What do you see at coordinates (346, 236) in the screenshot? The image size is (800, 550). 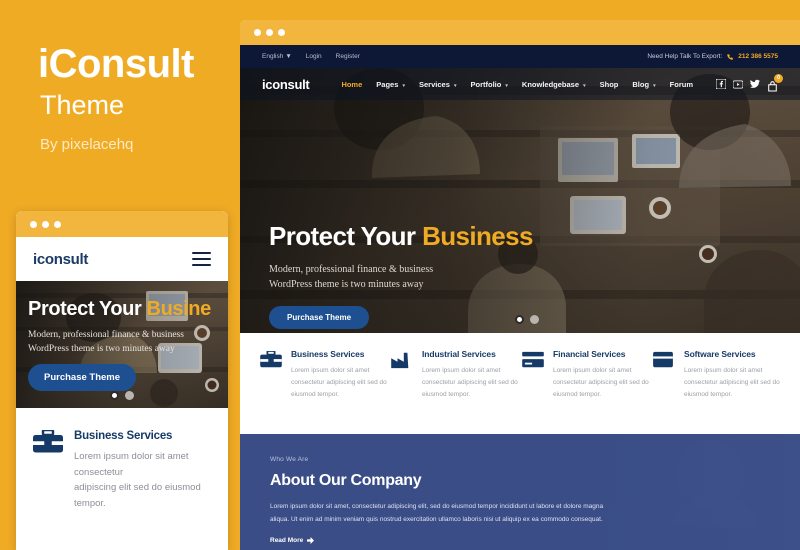 I see `hero-heading-main: Protect Your` at bounding box center [346, 236].